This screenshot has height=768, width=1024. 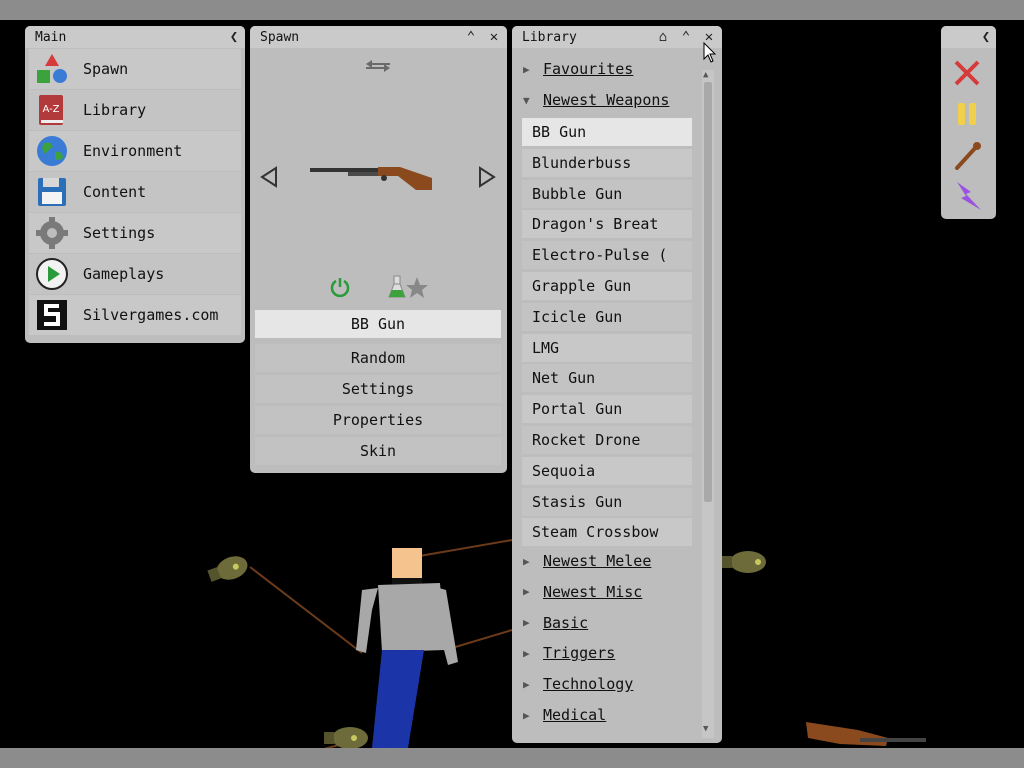 What do you see at coordinates (306, 610) in the screenshot?
I see `rope` at bounding box center [306, 610].